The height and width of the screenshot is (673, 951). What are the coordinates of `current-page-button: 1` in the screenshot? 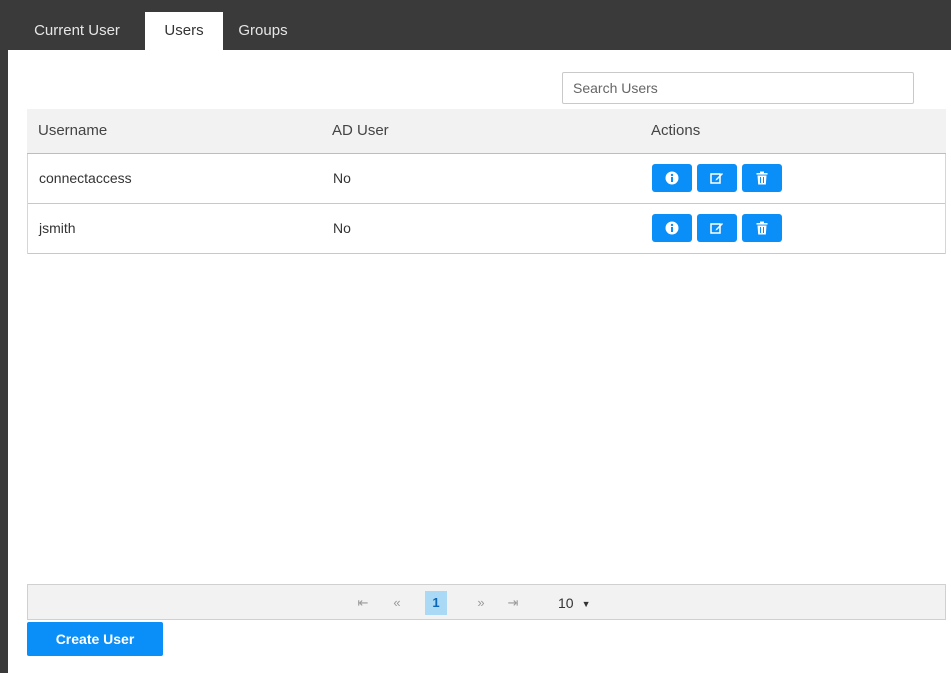 It's located at (436, 603).